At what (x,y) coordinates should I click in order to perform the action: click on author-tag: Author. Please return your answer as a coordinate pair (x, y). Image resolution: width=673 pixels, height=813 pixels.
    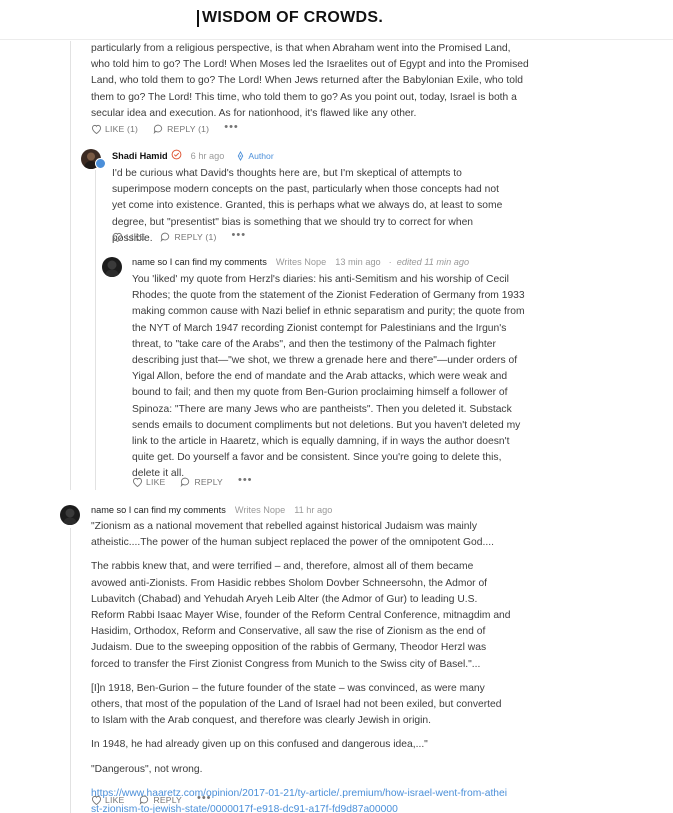
    Looking at the image, I should click on (255, 155).